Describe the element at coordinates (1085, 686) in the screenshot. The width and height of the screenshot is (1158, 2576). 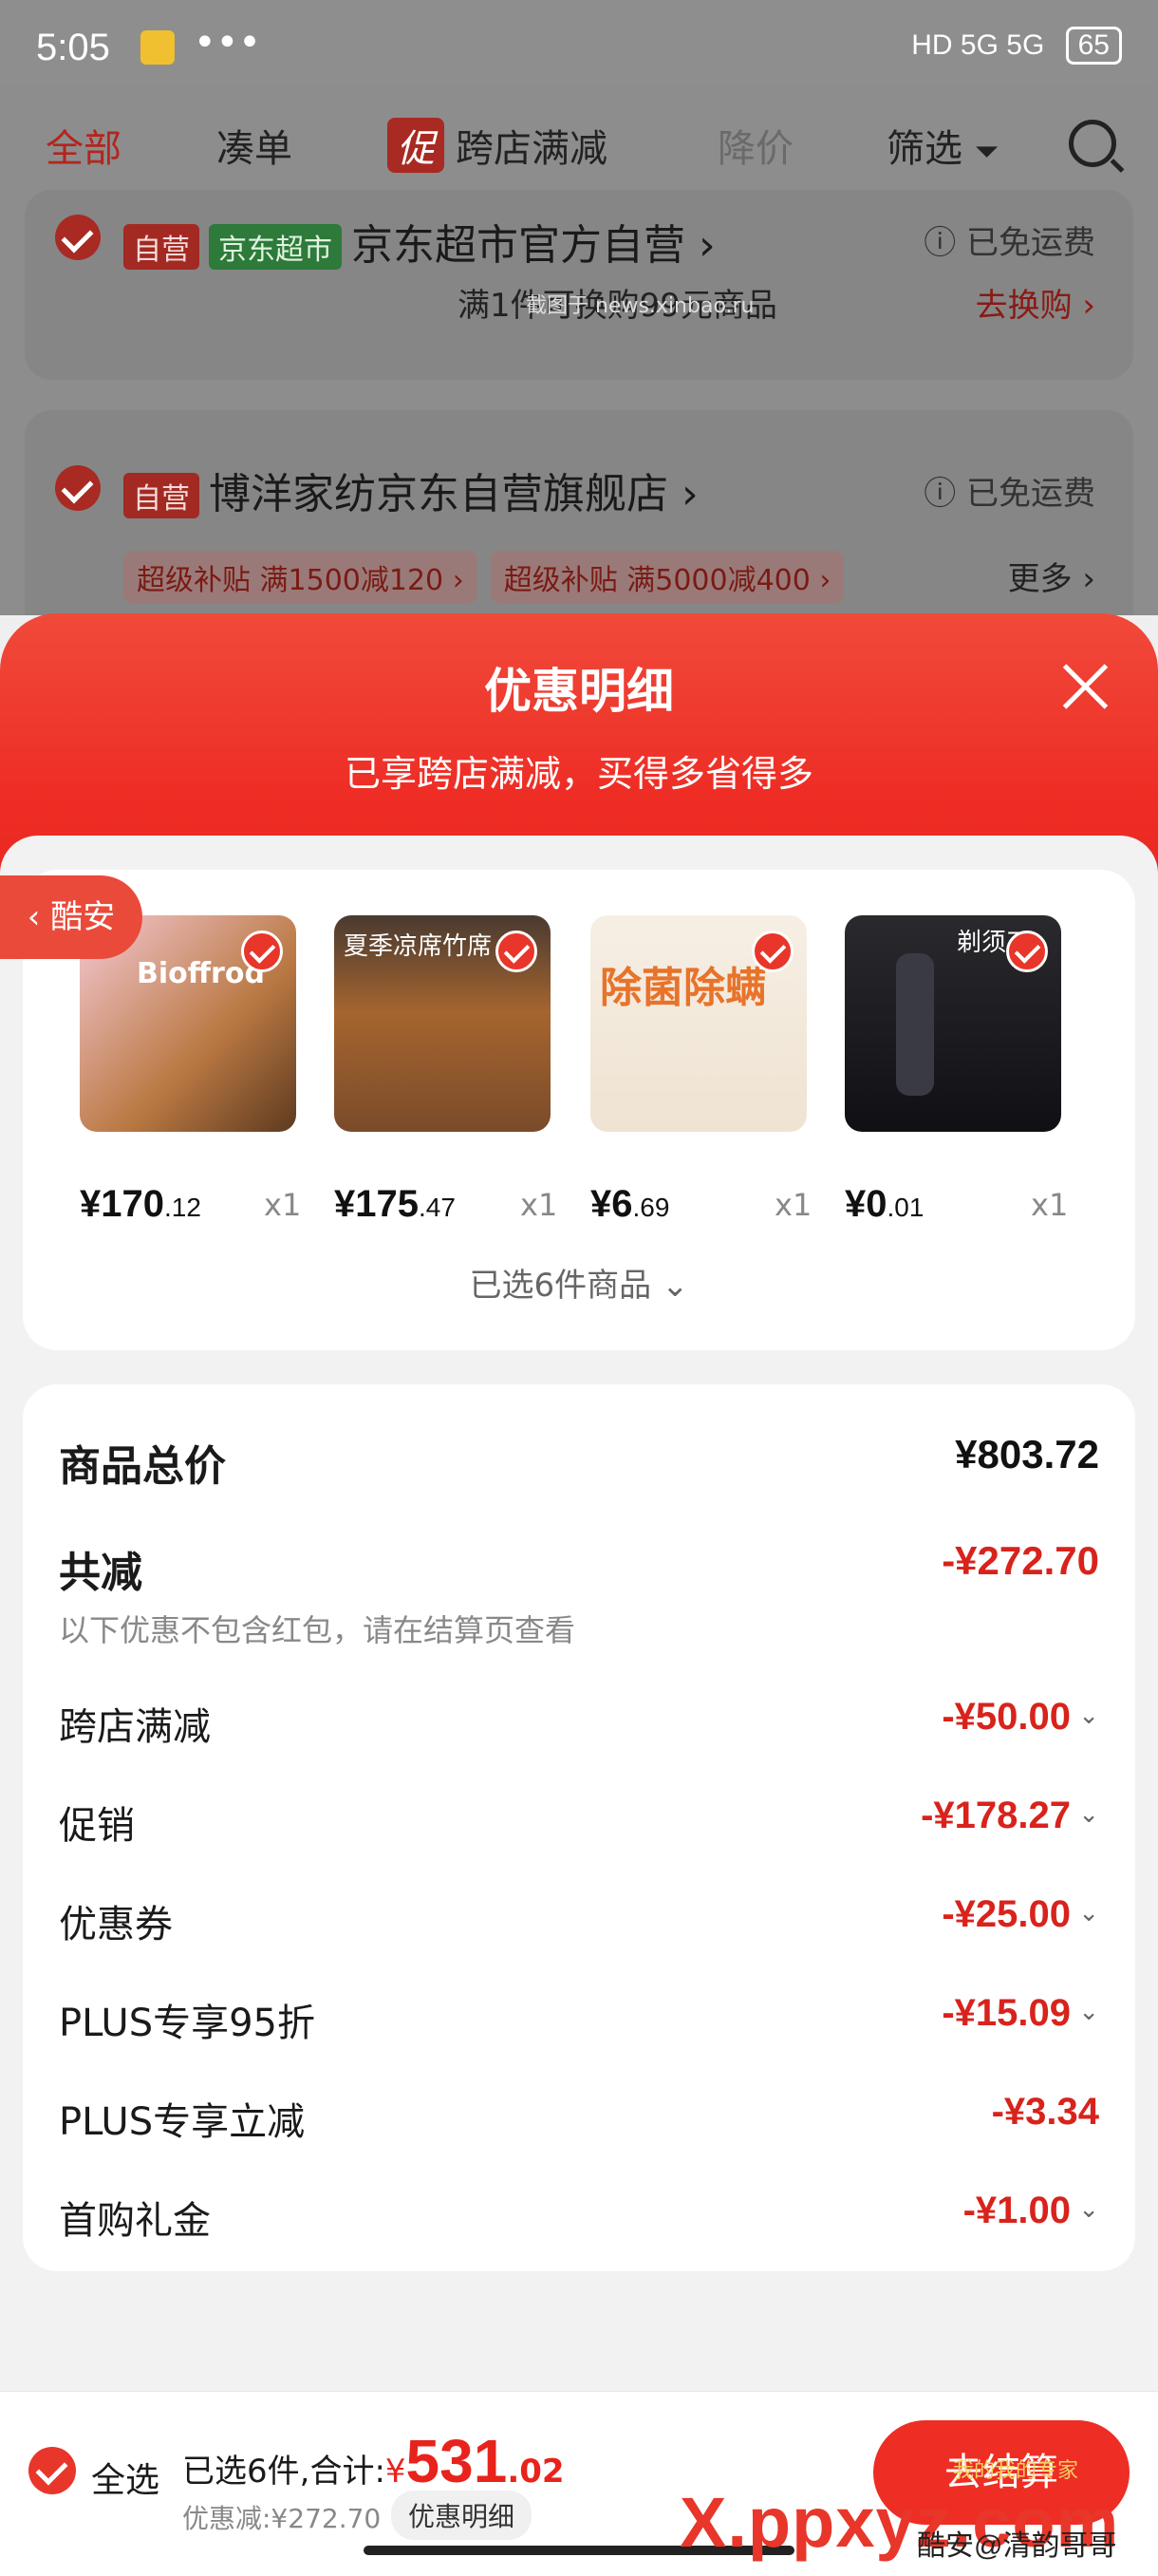
I see `close-icon` at that location.